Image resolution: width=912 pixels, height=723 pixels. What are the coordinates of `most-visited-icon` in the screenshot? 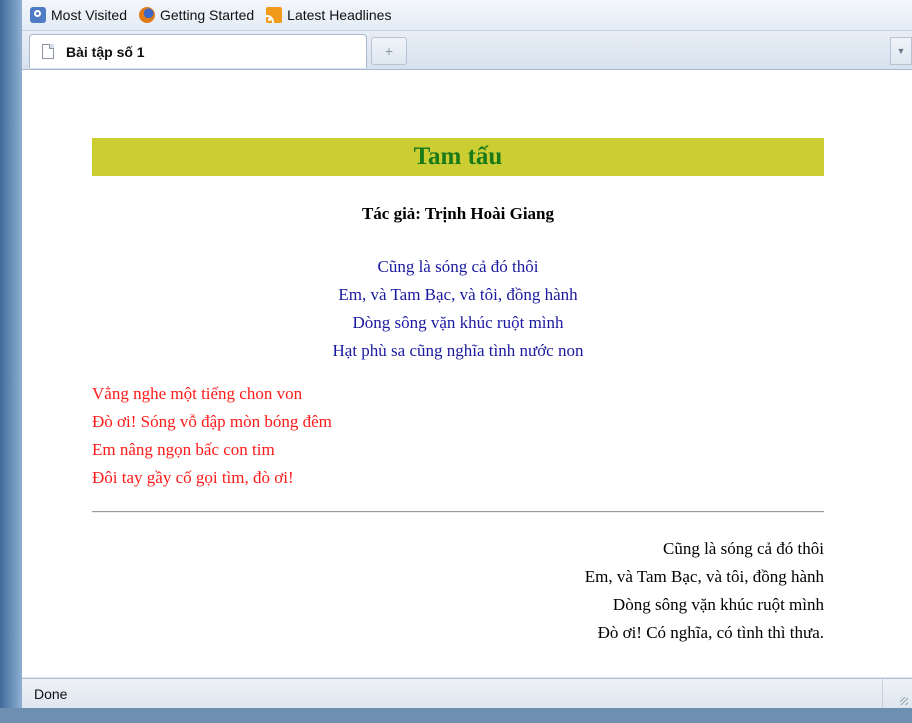 It's located at (38, 15).